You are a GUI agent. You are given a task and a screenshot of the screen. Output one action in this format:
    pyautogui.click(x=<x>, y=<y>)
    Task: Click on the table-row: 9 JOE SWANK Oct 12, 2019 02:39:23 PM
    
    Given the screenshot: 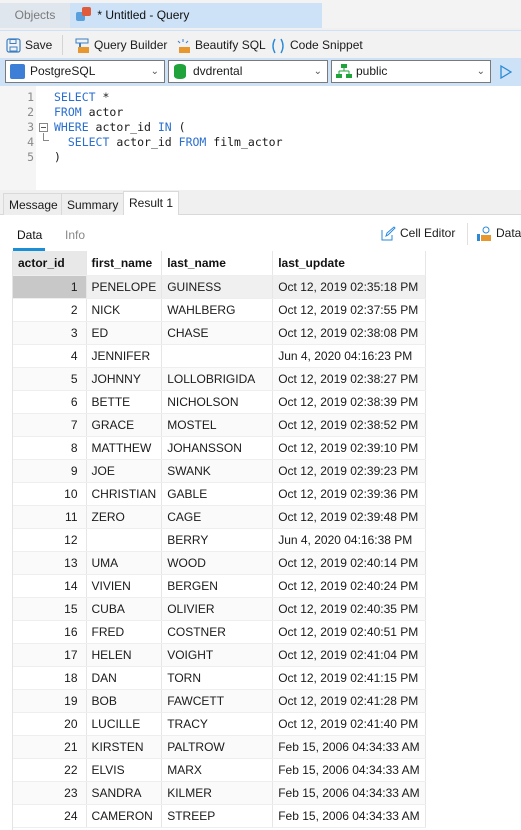 What is the action you would take?
    pyautogui.click(x=219, y=471)
    